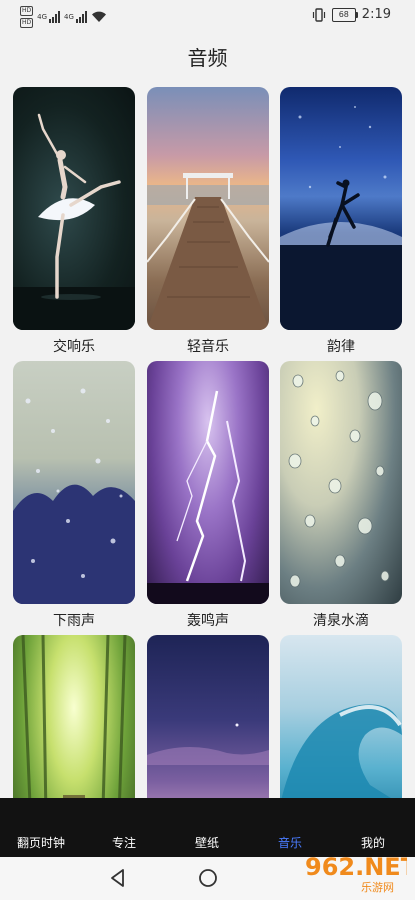 The height and width of the screenshot is (900, 415). I want to click on vibrate-icon, so click(319, 14).